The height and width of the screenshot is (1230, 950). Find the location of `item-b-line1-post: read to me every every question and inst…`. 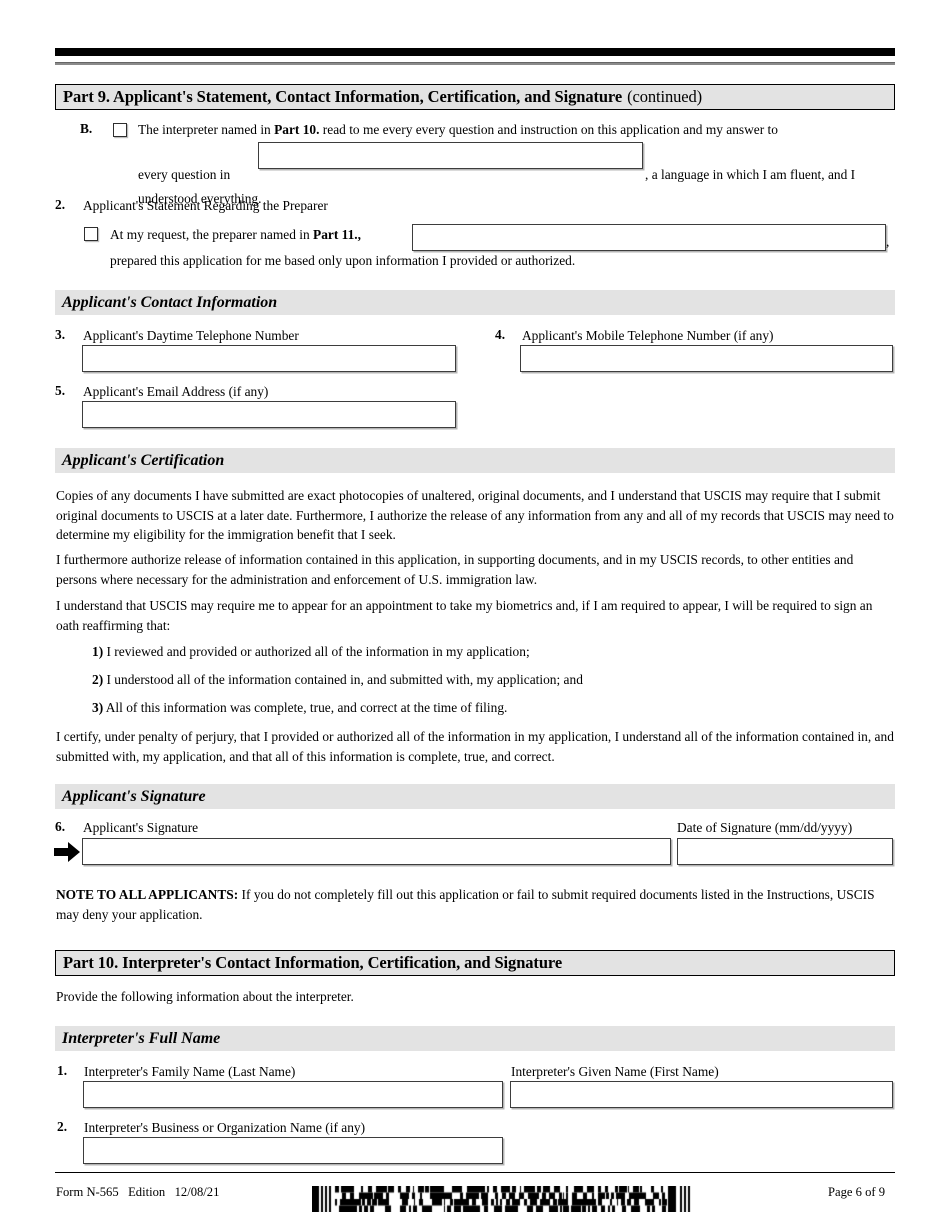

item-b-line1-post: read to me every every question and inst… is located at coordinates (548, 129).